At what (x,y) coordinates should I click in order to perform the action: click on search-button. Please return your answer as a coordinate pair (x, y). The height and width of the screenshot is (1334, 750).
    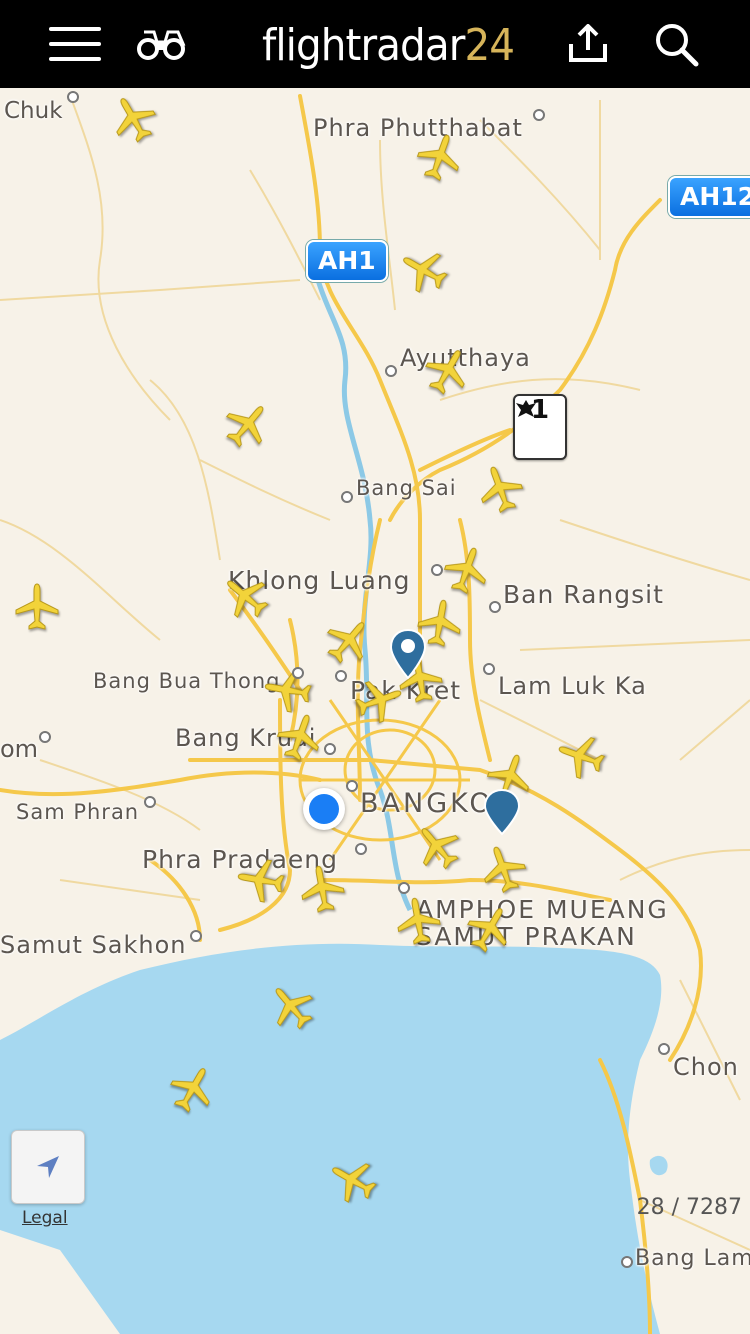
    Looking at the image, I should click on (676, 44).